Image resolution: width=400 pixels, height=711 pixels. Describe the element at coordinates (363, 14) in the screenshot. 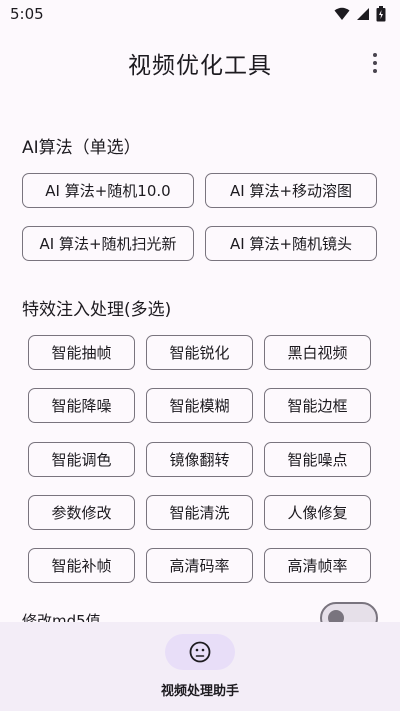

I see `cell-signal-icon` at that location.